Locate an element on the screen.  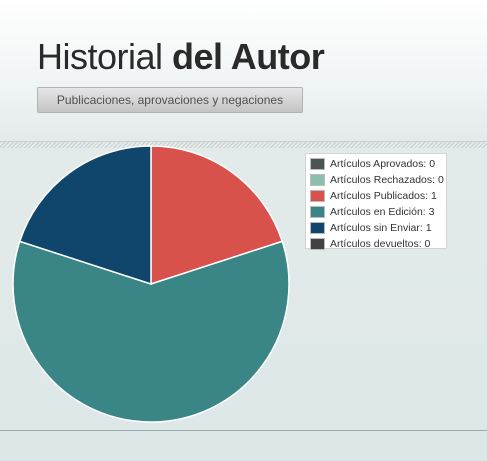
title-bold: del Autor is located at coordinates (248, 56).